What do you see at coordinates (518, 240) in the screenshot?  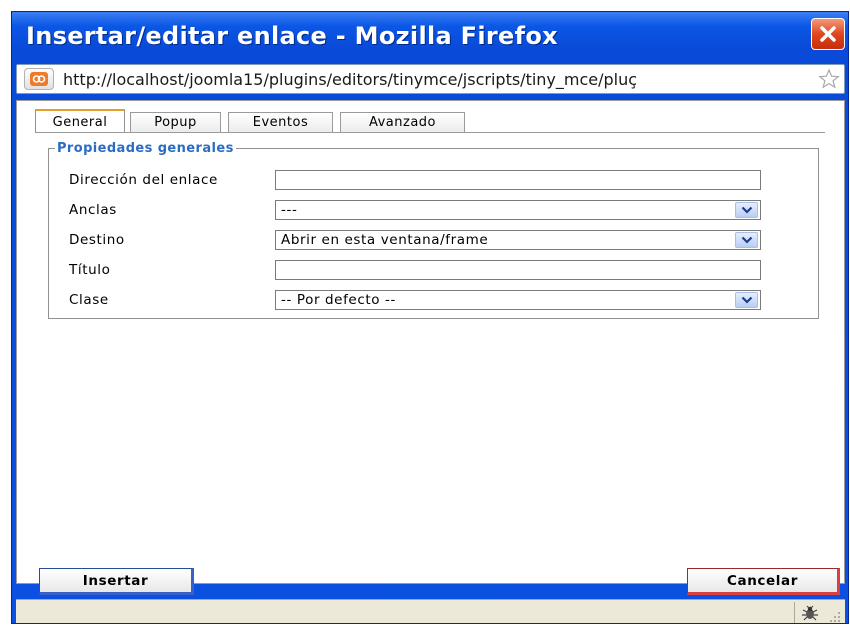 I see `target-select: Abrir en esta ventana/frame` at bounding box center [518, 240].